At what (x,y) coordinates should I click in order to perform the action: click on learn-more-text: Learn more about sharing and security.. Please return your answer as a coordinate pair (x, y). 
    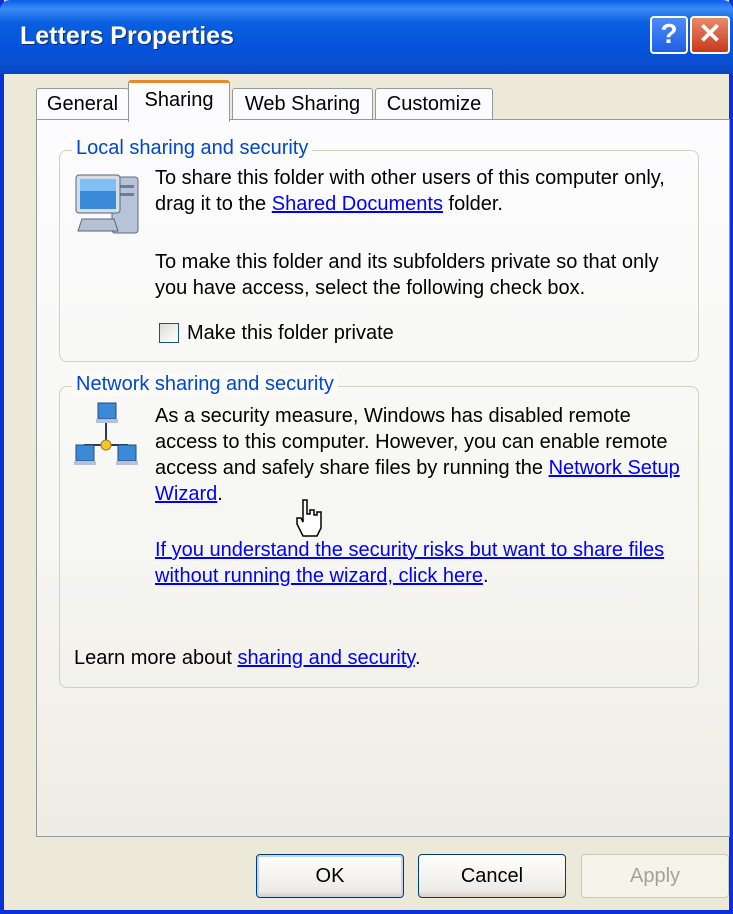
    Looking at the image, I should click on (247, 658).